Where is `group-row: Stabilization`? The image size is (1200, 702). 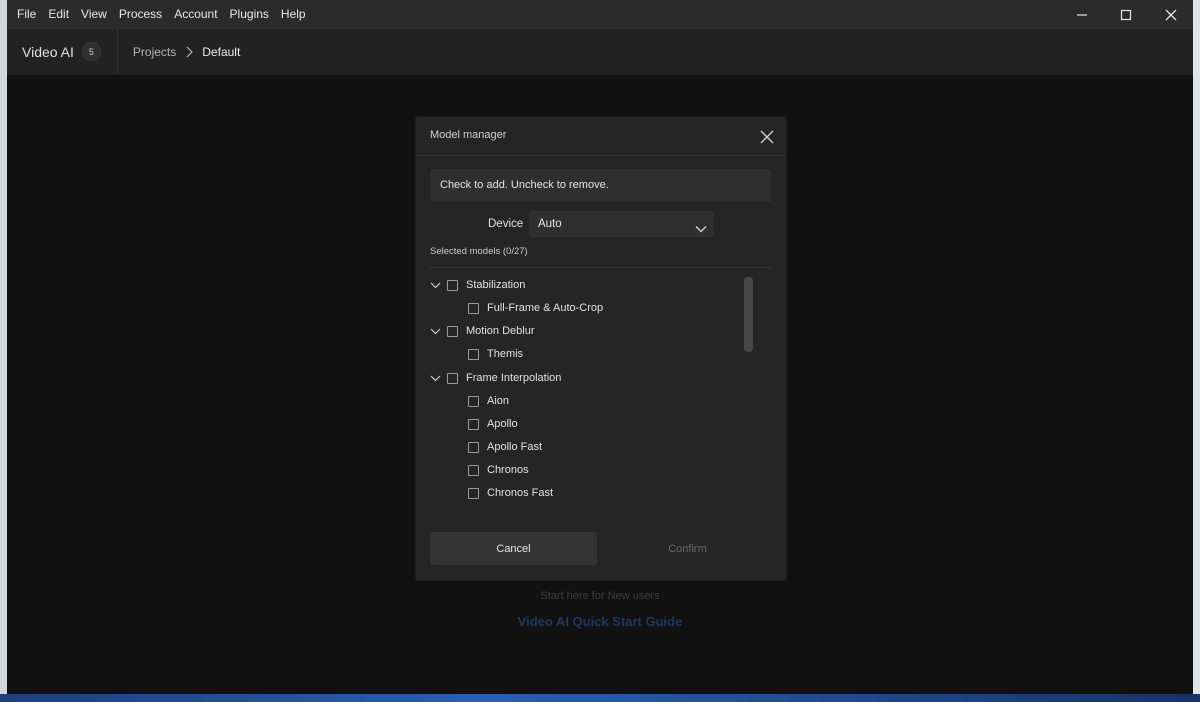
group-row: Stabilization is located at coordinates (476, 285).